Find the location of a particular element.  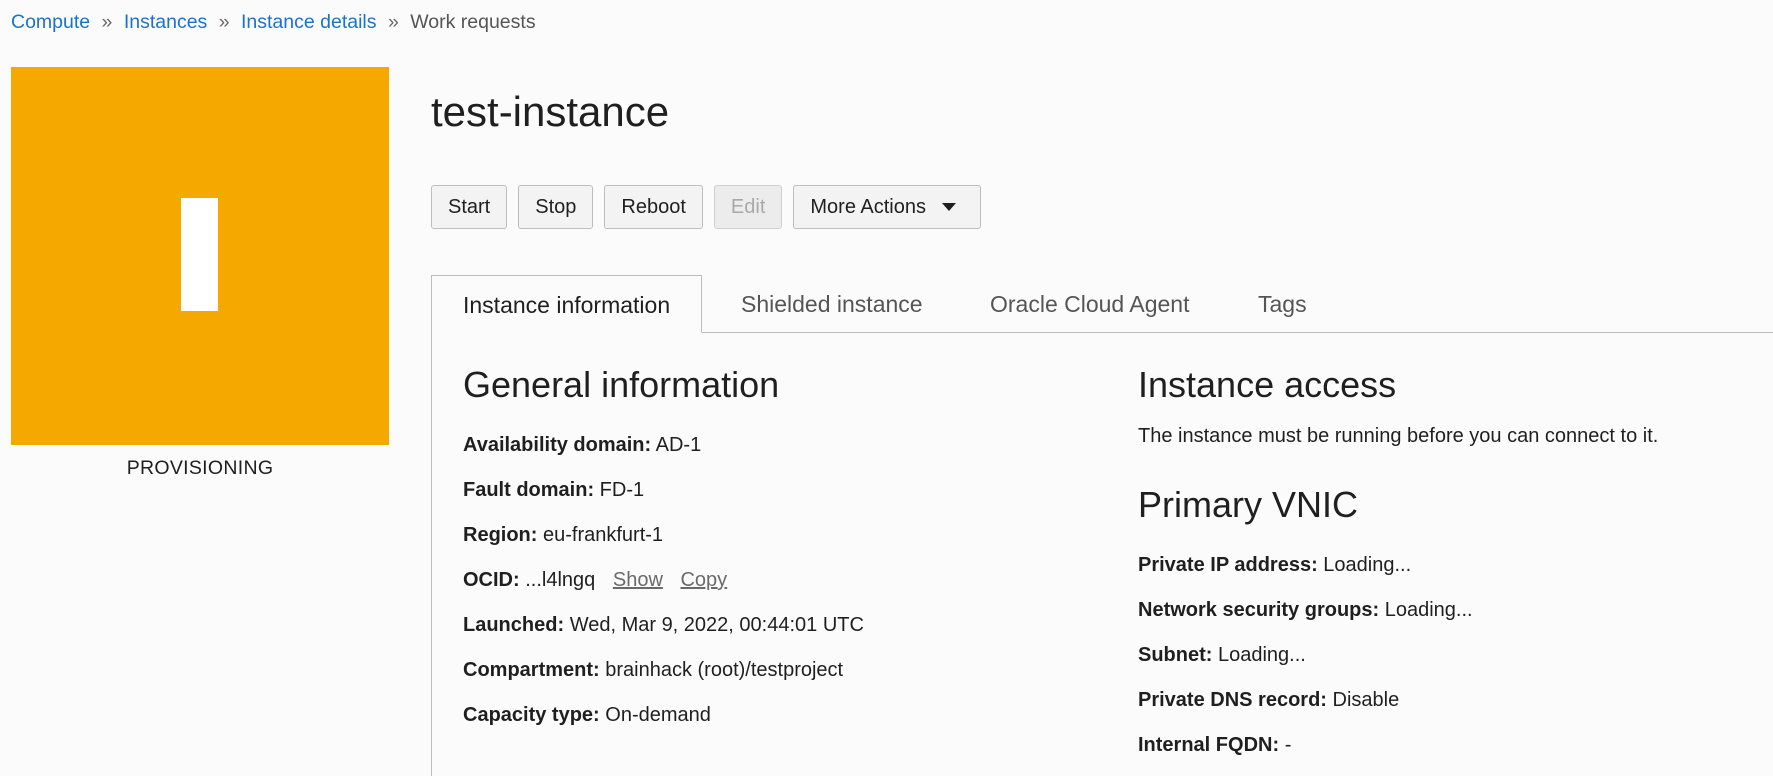

field-value: eu-frankfurt-1 is located at coordinates (603, 535).